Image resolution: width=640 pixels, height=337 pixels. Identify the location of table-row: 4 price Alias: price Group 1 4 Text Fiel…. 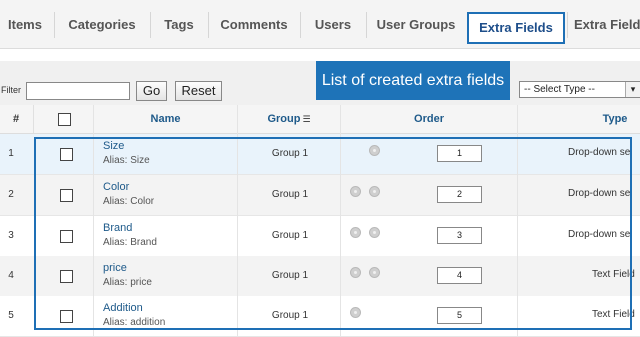
(320, 276).